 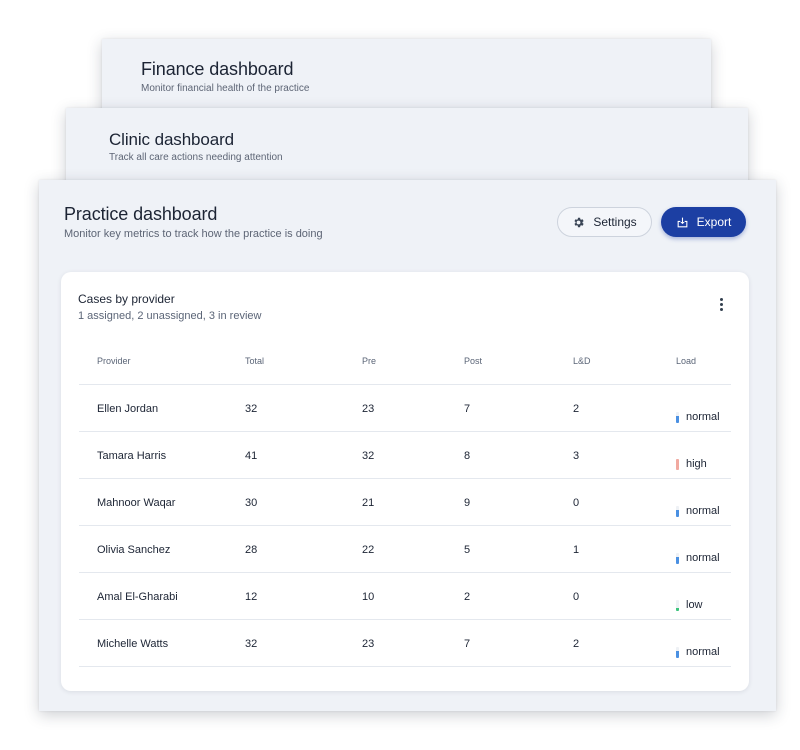 I want to click on clinic-dashboard-title: Clinic dashboard, so click(x=172, y=139).